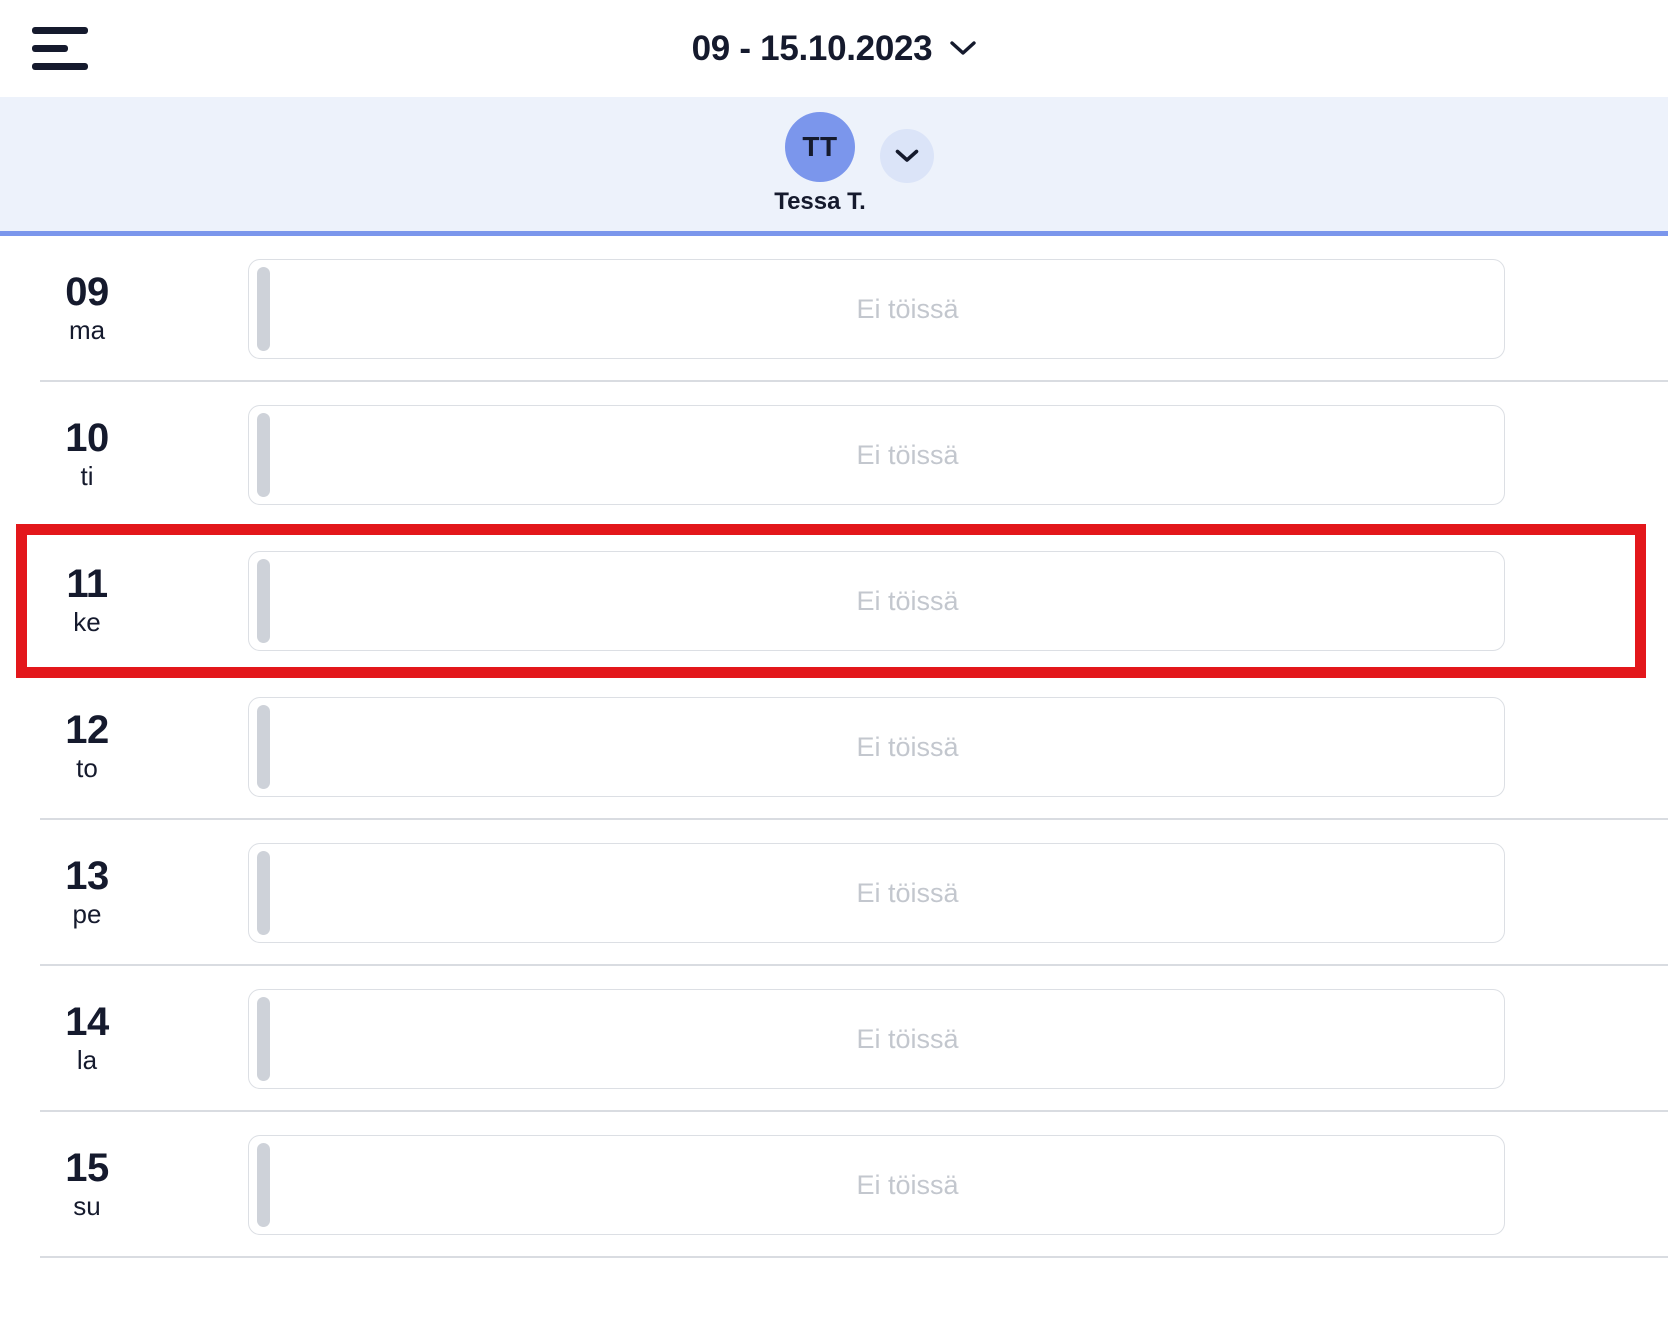  Describe the element at coordinates (820, 201) in the screenshot. I see `user-name-label: Tessa T.` at that location.